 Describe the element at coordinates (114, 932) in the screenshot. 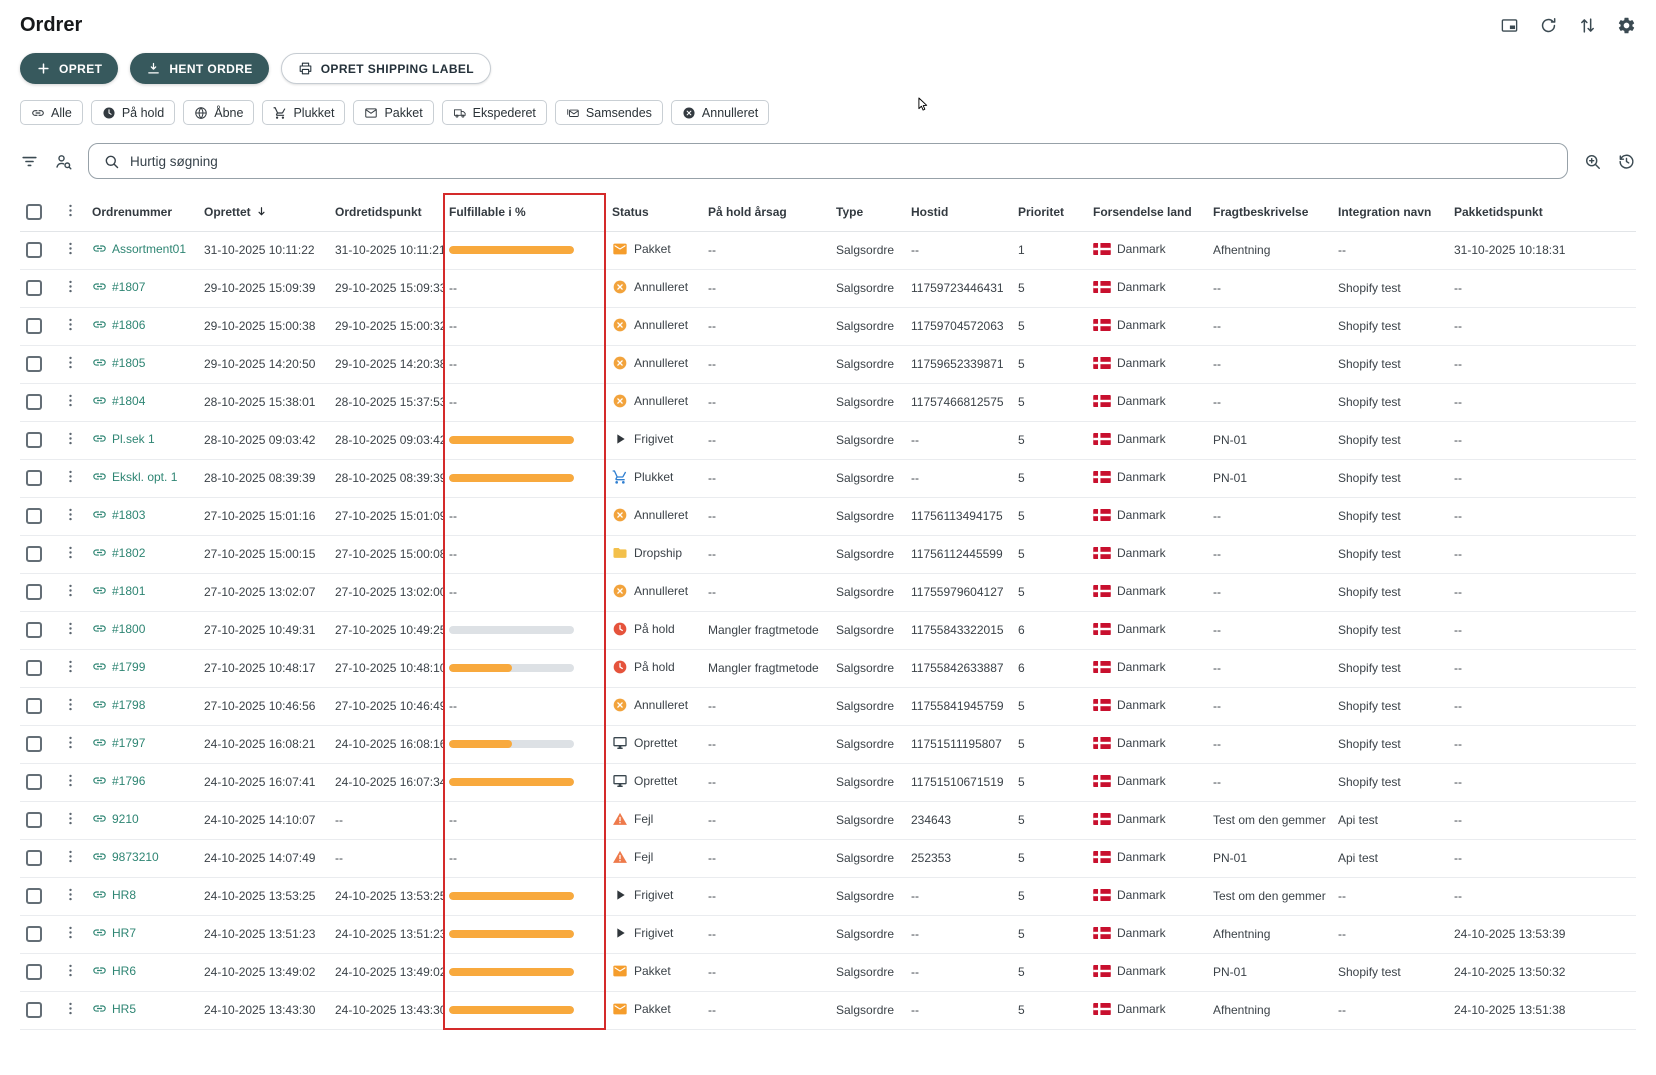

I see `order-link: HR7` at that location.